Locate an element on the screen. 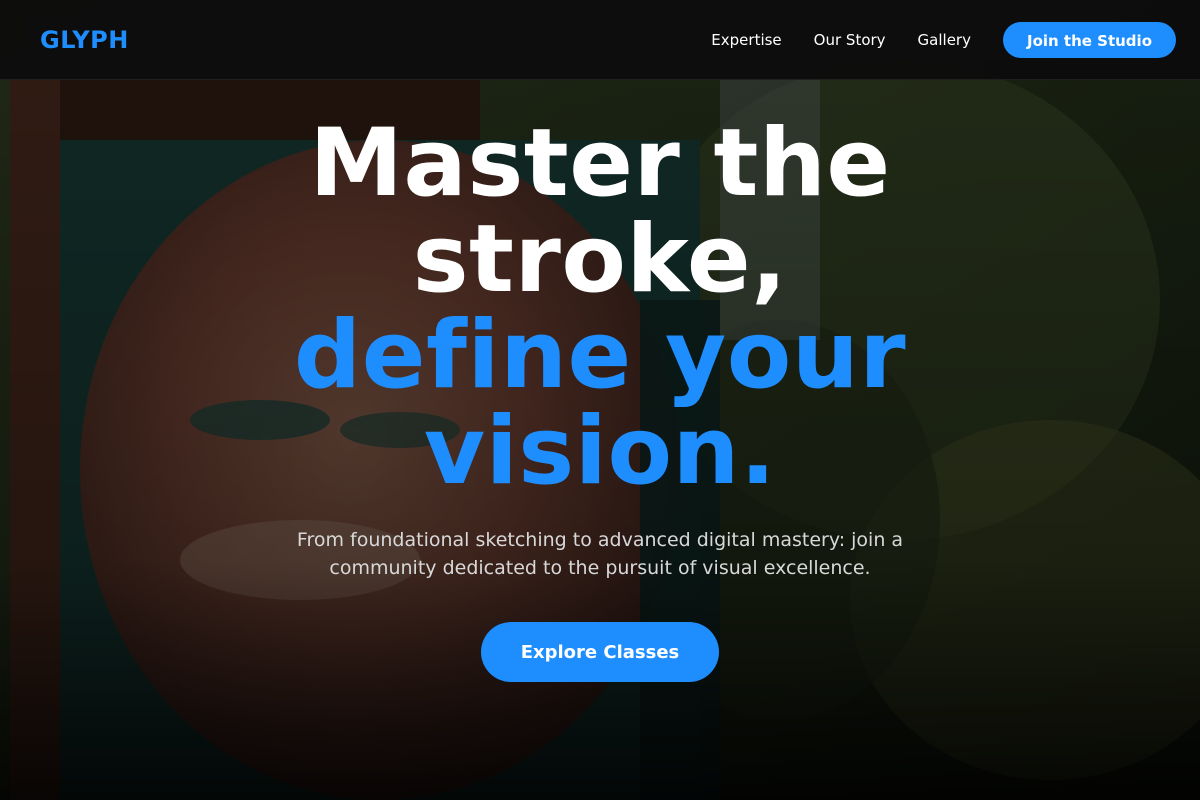 The height and width of the screenshot is (800, 1200). headline-accent-line-2: vision. is located at coordinates (600, 451).